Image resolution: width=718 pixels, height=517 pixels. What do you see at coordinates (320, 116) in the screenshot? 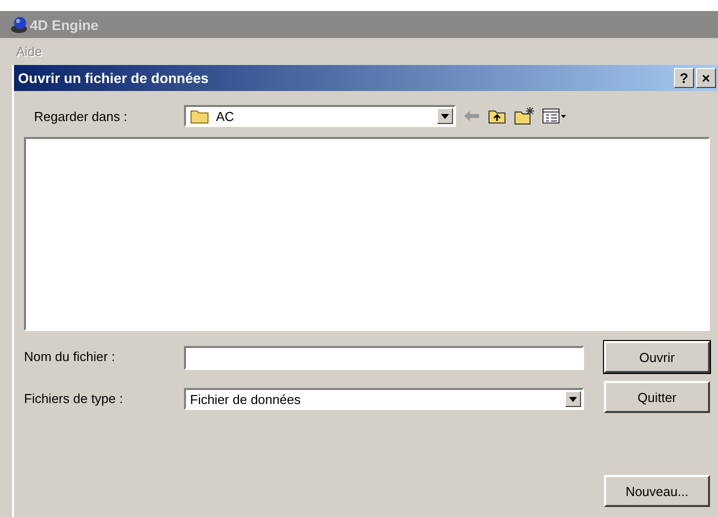
I see `look-in-dropdown: AC` at bounding box center [320, 116].